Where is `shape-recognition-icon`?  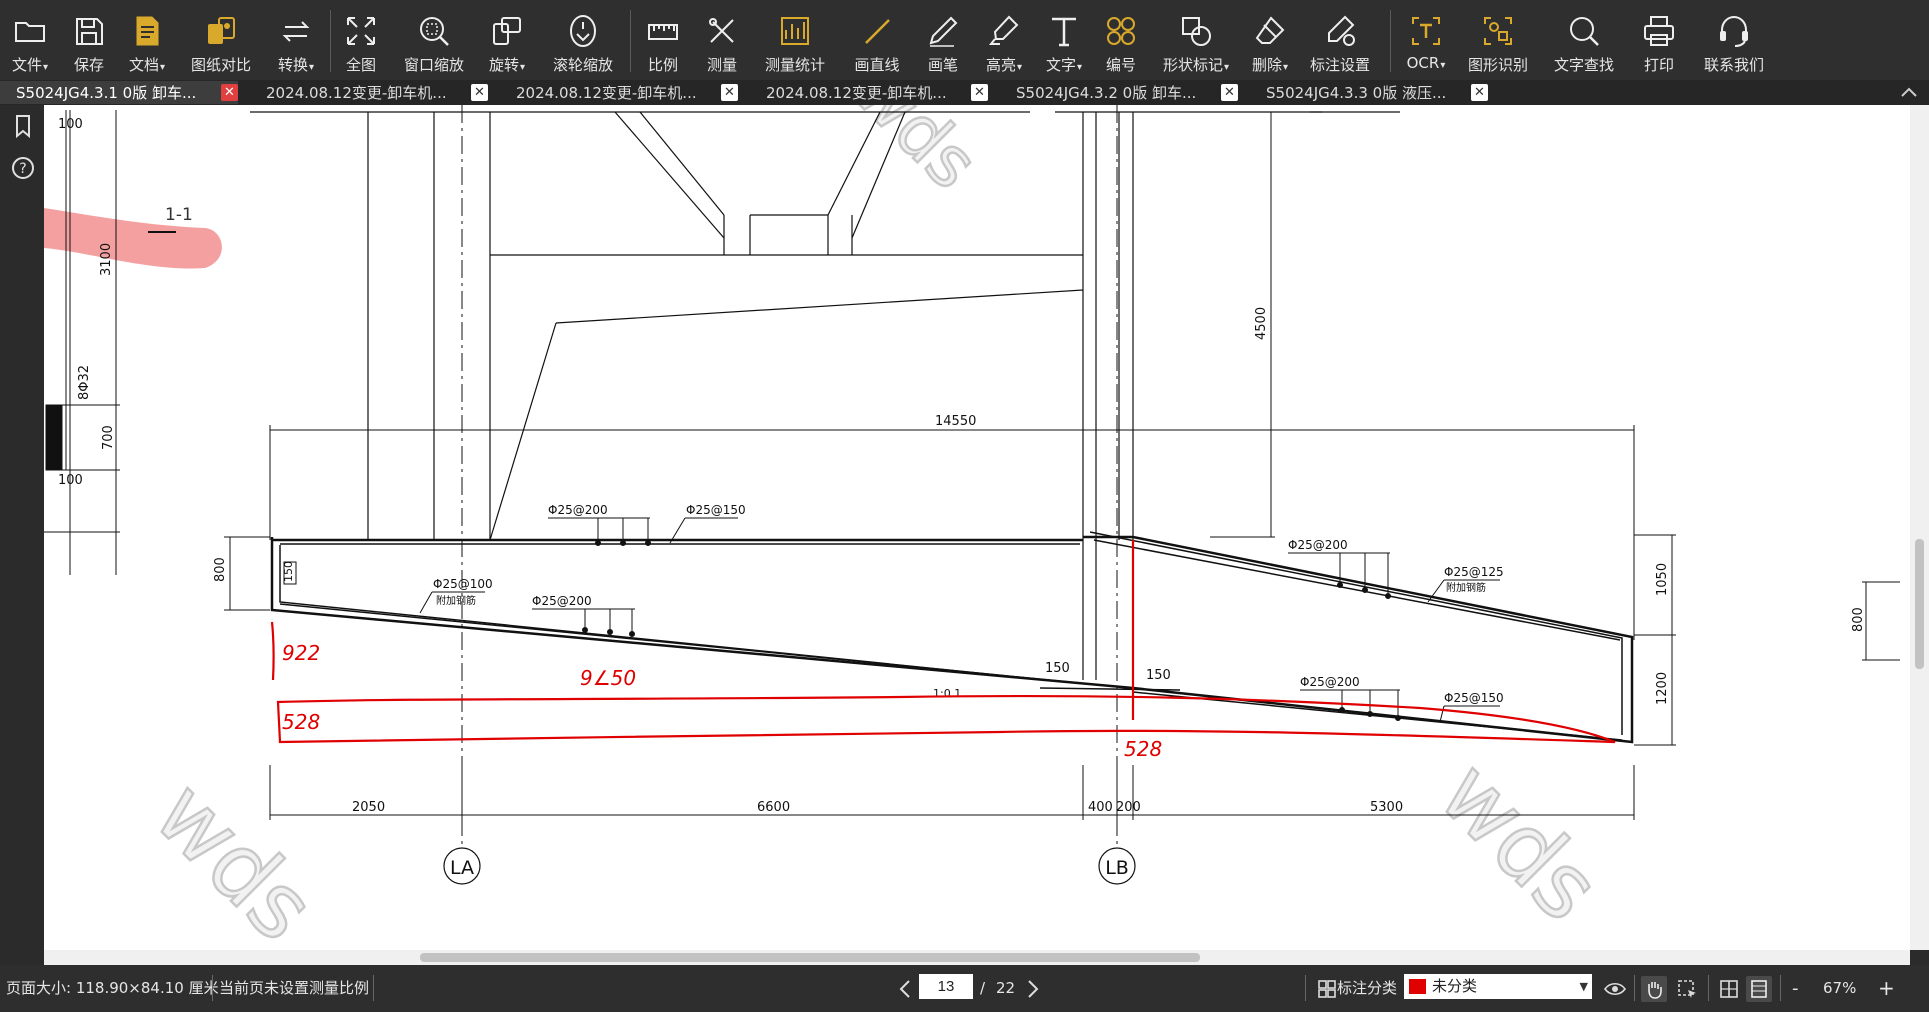
shape-recognition-icon is located at coordinates (1498, 31).